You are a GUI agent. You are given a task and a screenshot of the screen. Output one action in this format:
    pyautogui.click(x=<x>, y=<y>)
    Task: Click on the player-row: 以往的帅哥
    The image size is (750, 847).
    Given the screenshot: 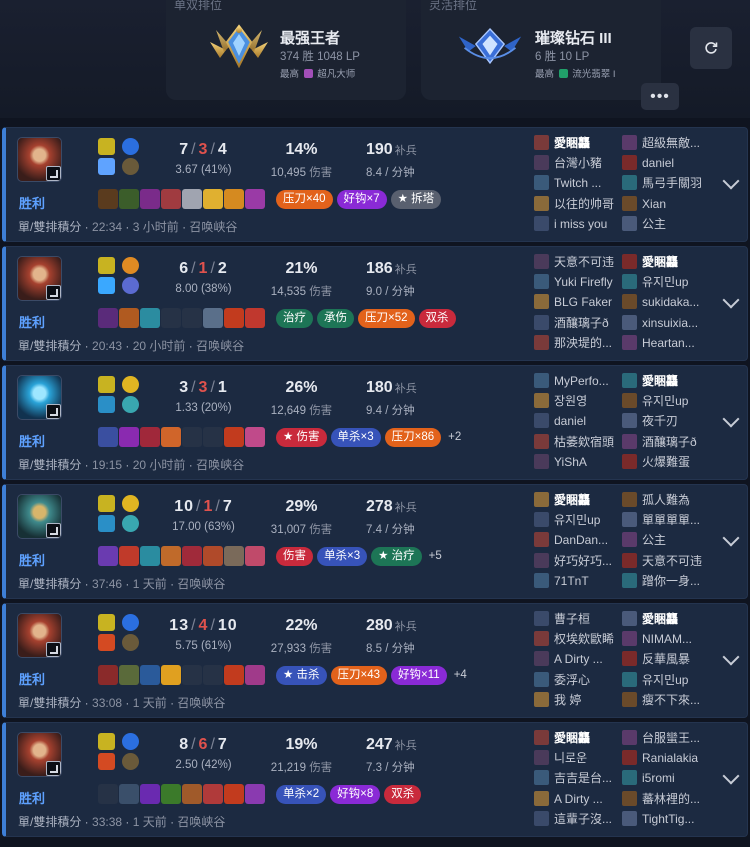 What is the action you would take?
    pyautogui.click(x=579, y=204)
    